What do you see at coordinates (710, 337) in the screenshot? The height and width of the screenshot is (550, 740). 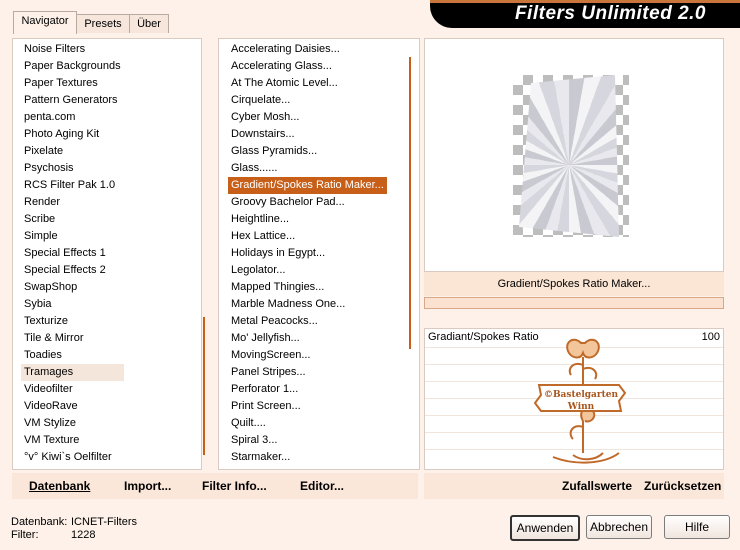 I see `parameter-value: 100` at bounding box center [710, 337].